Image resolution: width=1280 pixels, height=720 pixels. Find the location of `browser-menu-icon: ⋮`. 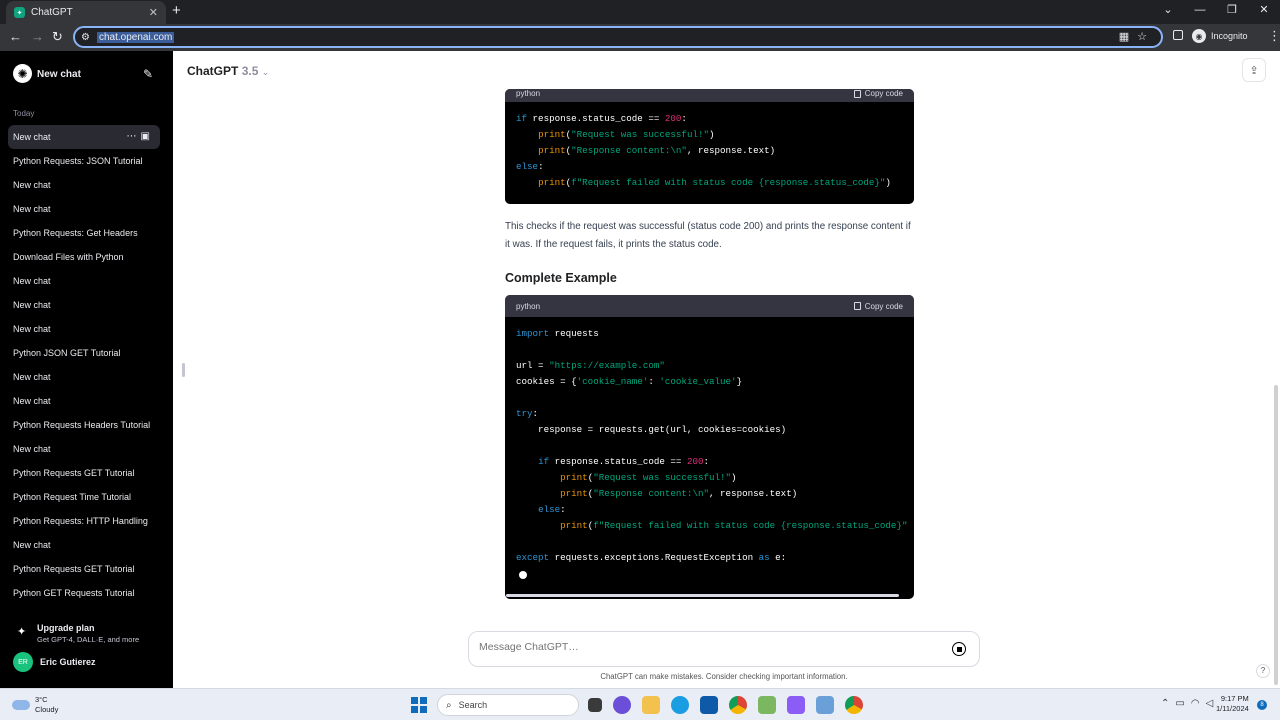

browser-menu-icon: ⋮ is located at coordinates (1274, 36).